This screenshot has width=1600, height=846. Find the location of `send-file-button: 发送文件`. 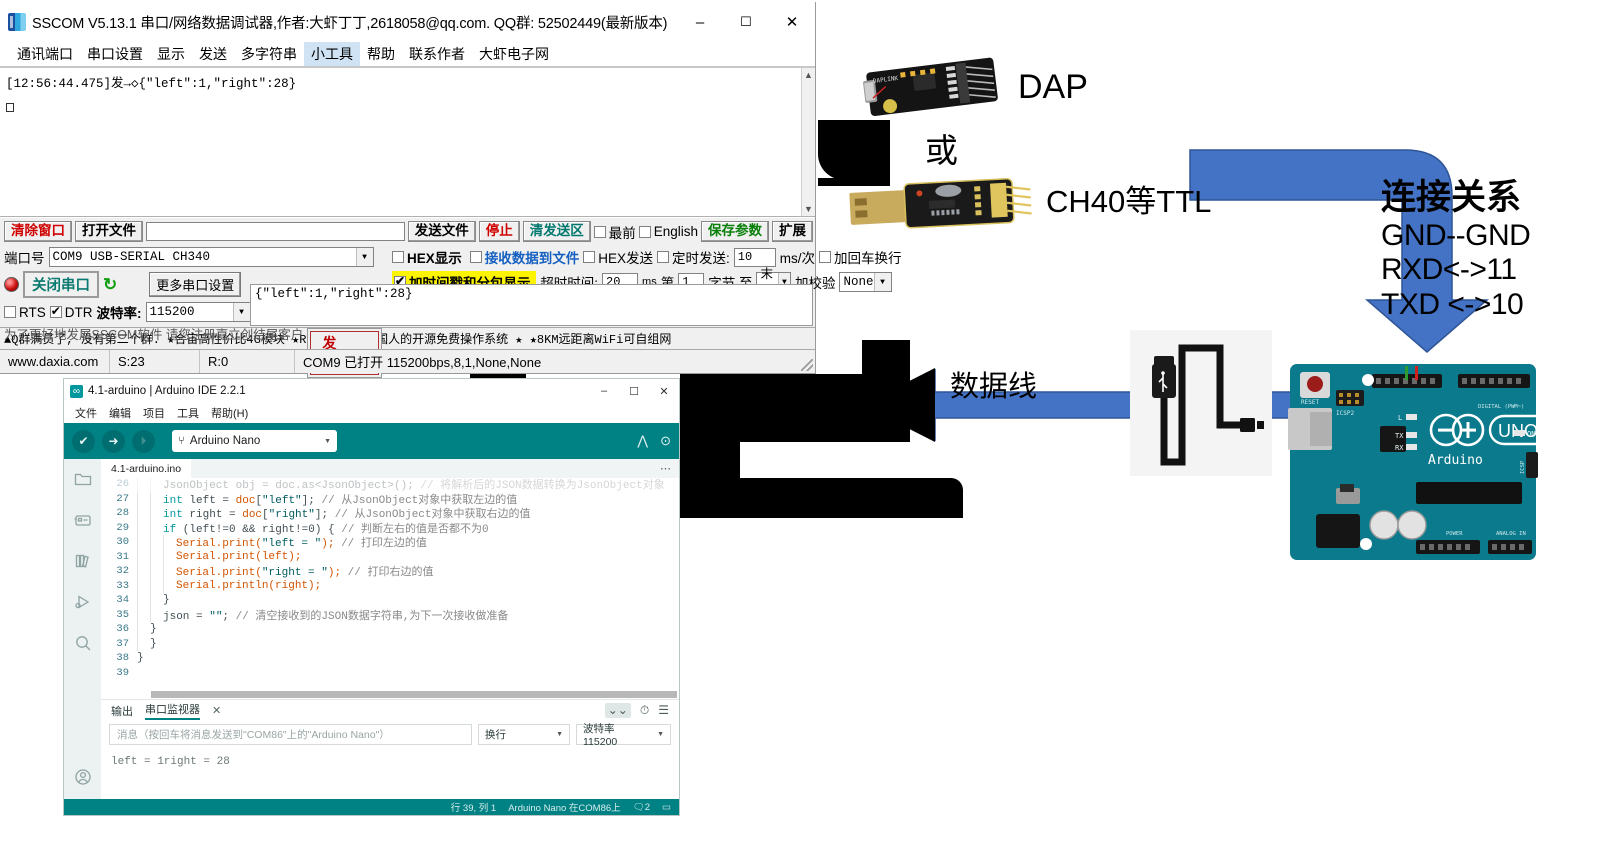

send-file-button: 发送文件 is located at coordinates (441, 231).